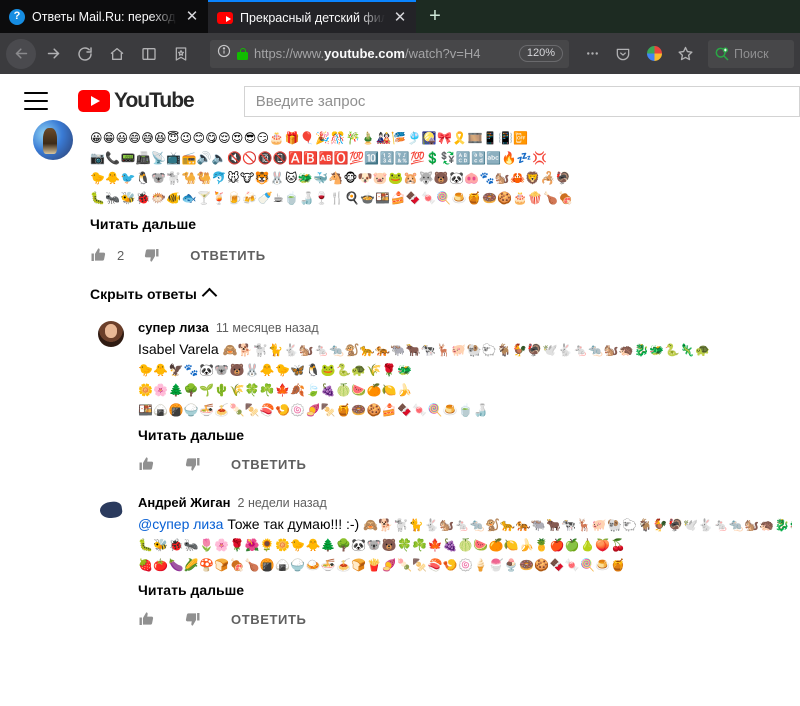  Describe the element at coordinates (627, 16) in the screenshot. I see `tabstrip-empty-area` at that location.